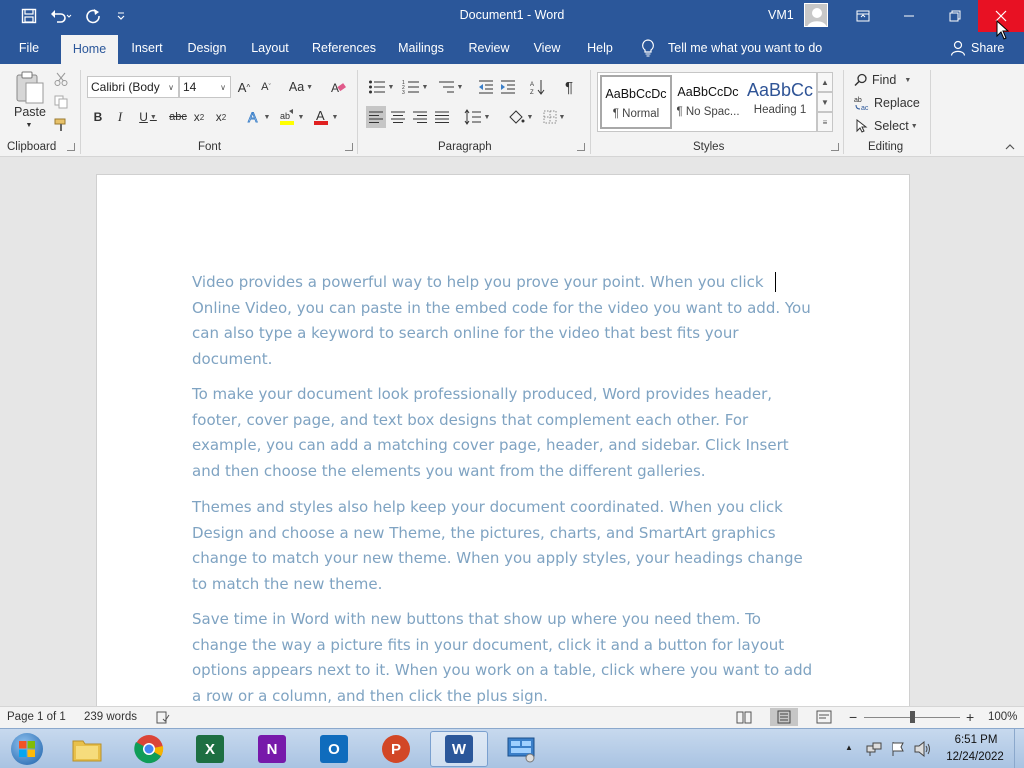 The width and height of the screenshot is (1024, 768). What do you see at coordinates (853, 717) in the screenshot?
I see `zoom-out-icon: −` at bounding box center [853, 717].